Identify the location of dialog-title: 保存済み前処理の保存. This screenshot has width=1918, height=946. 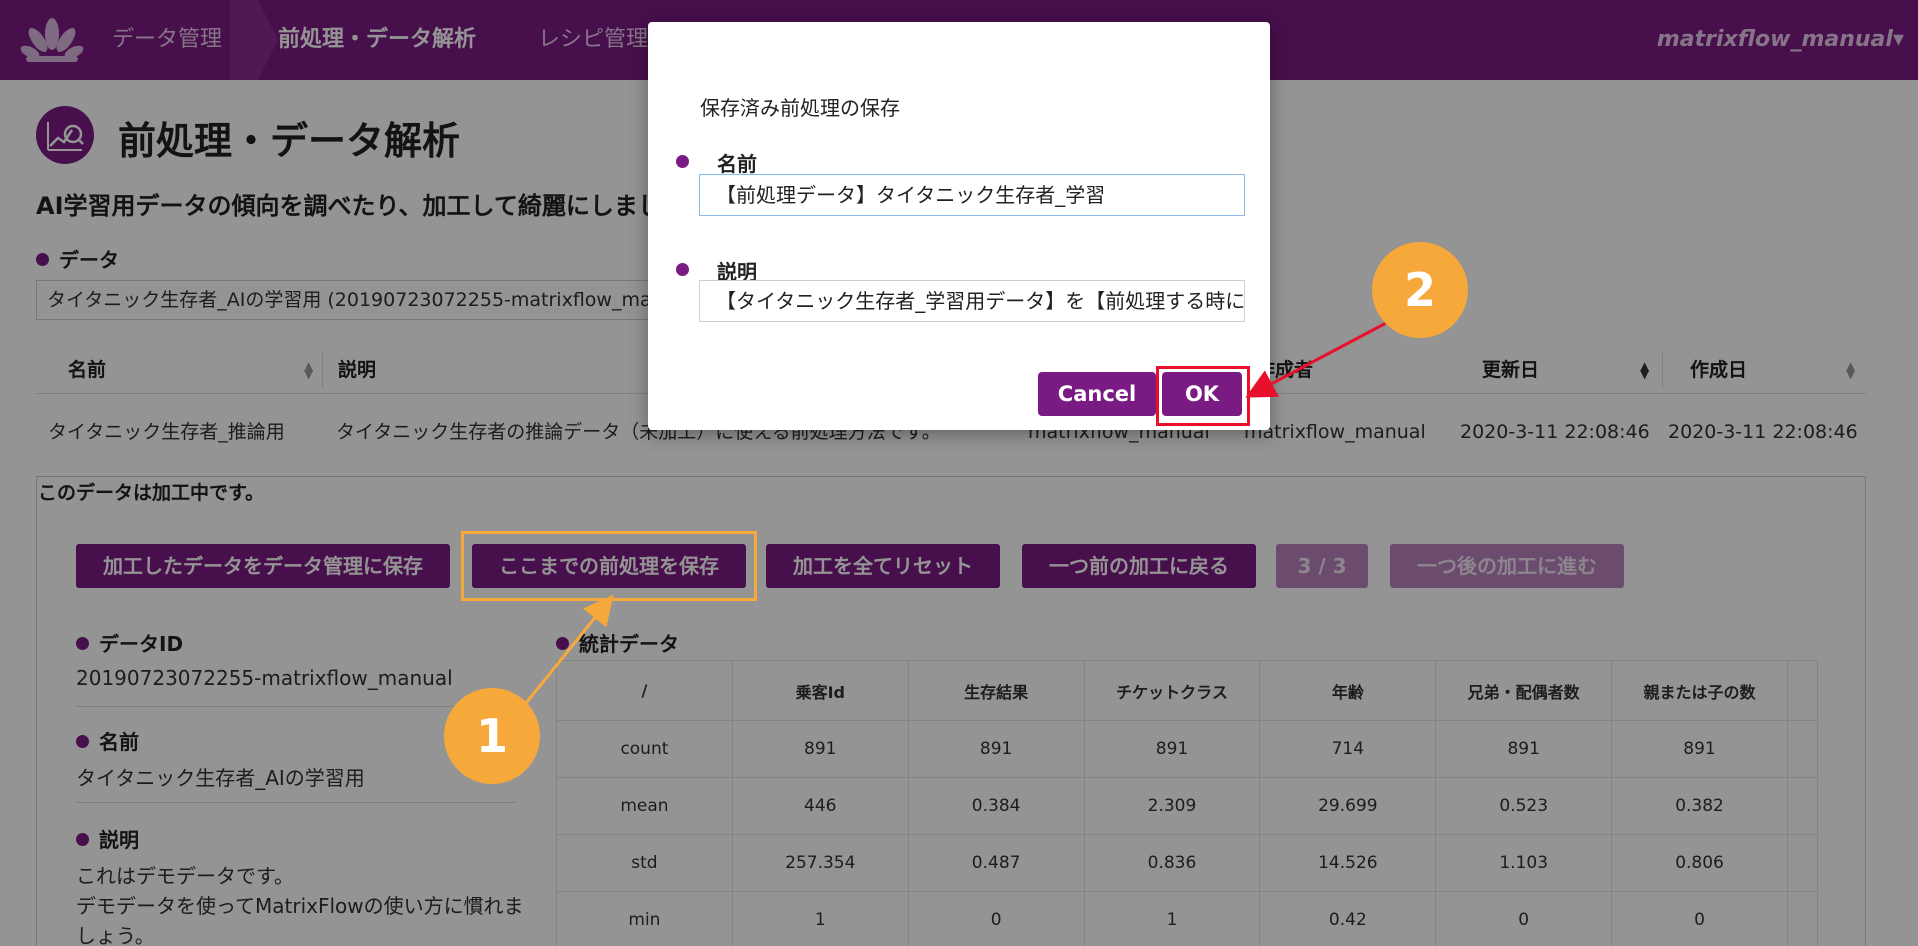
(800, 108).